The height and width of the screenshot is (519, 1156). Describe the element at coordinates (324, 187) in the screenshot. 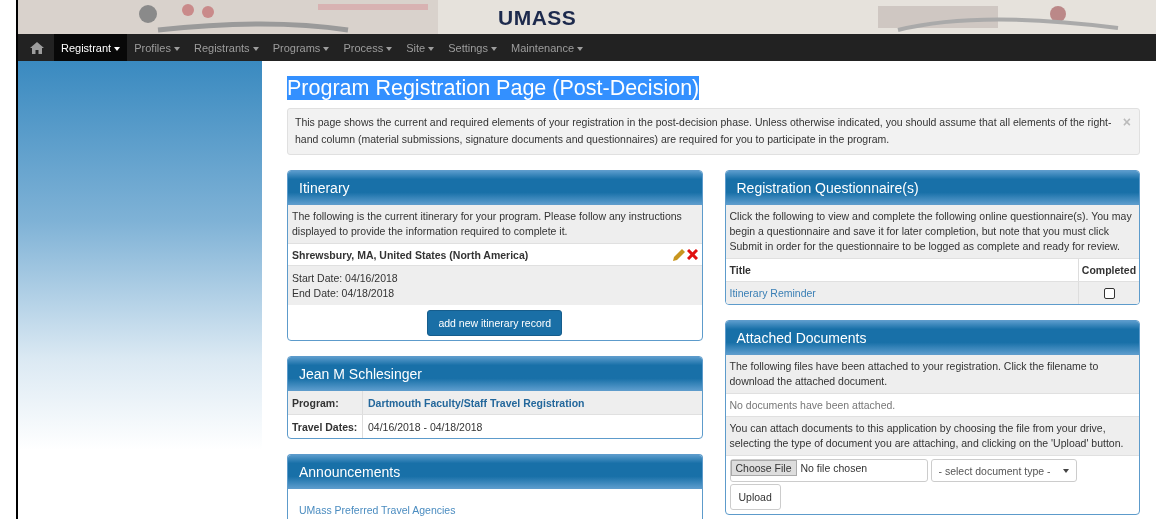

I see `panel-title: Itinerary` at that location.